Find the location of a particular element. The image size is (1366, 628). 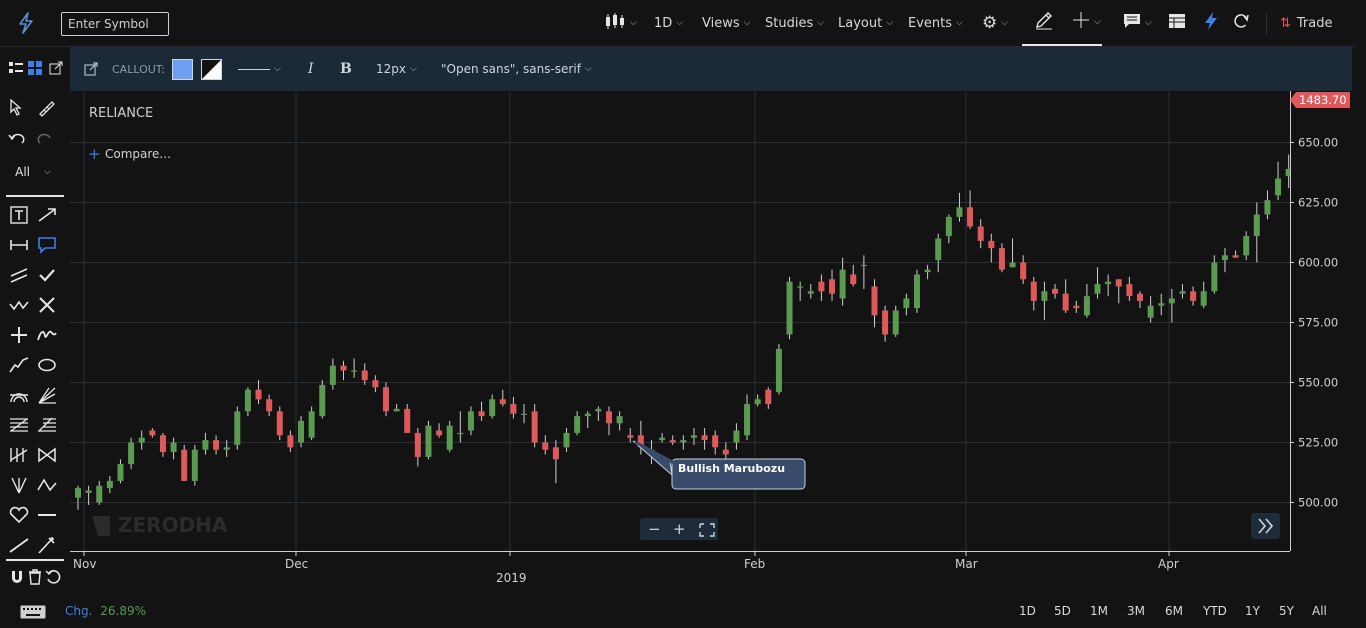

range-button: YTD is located at coordinates (1215, 611).